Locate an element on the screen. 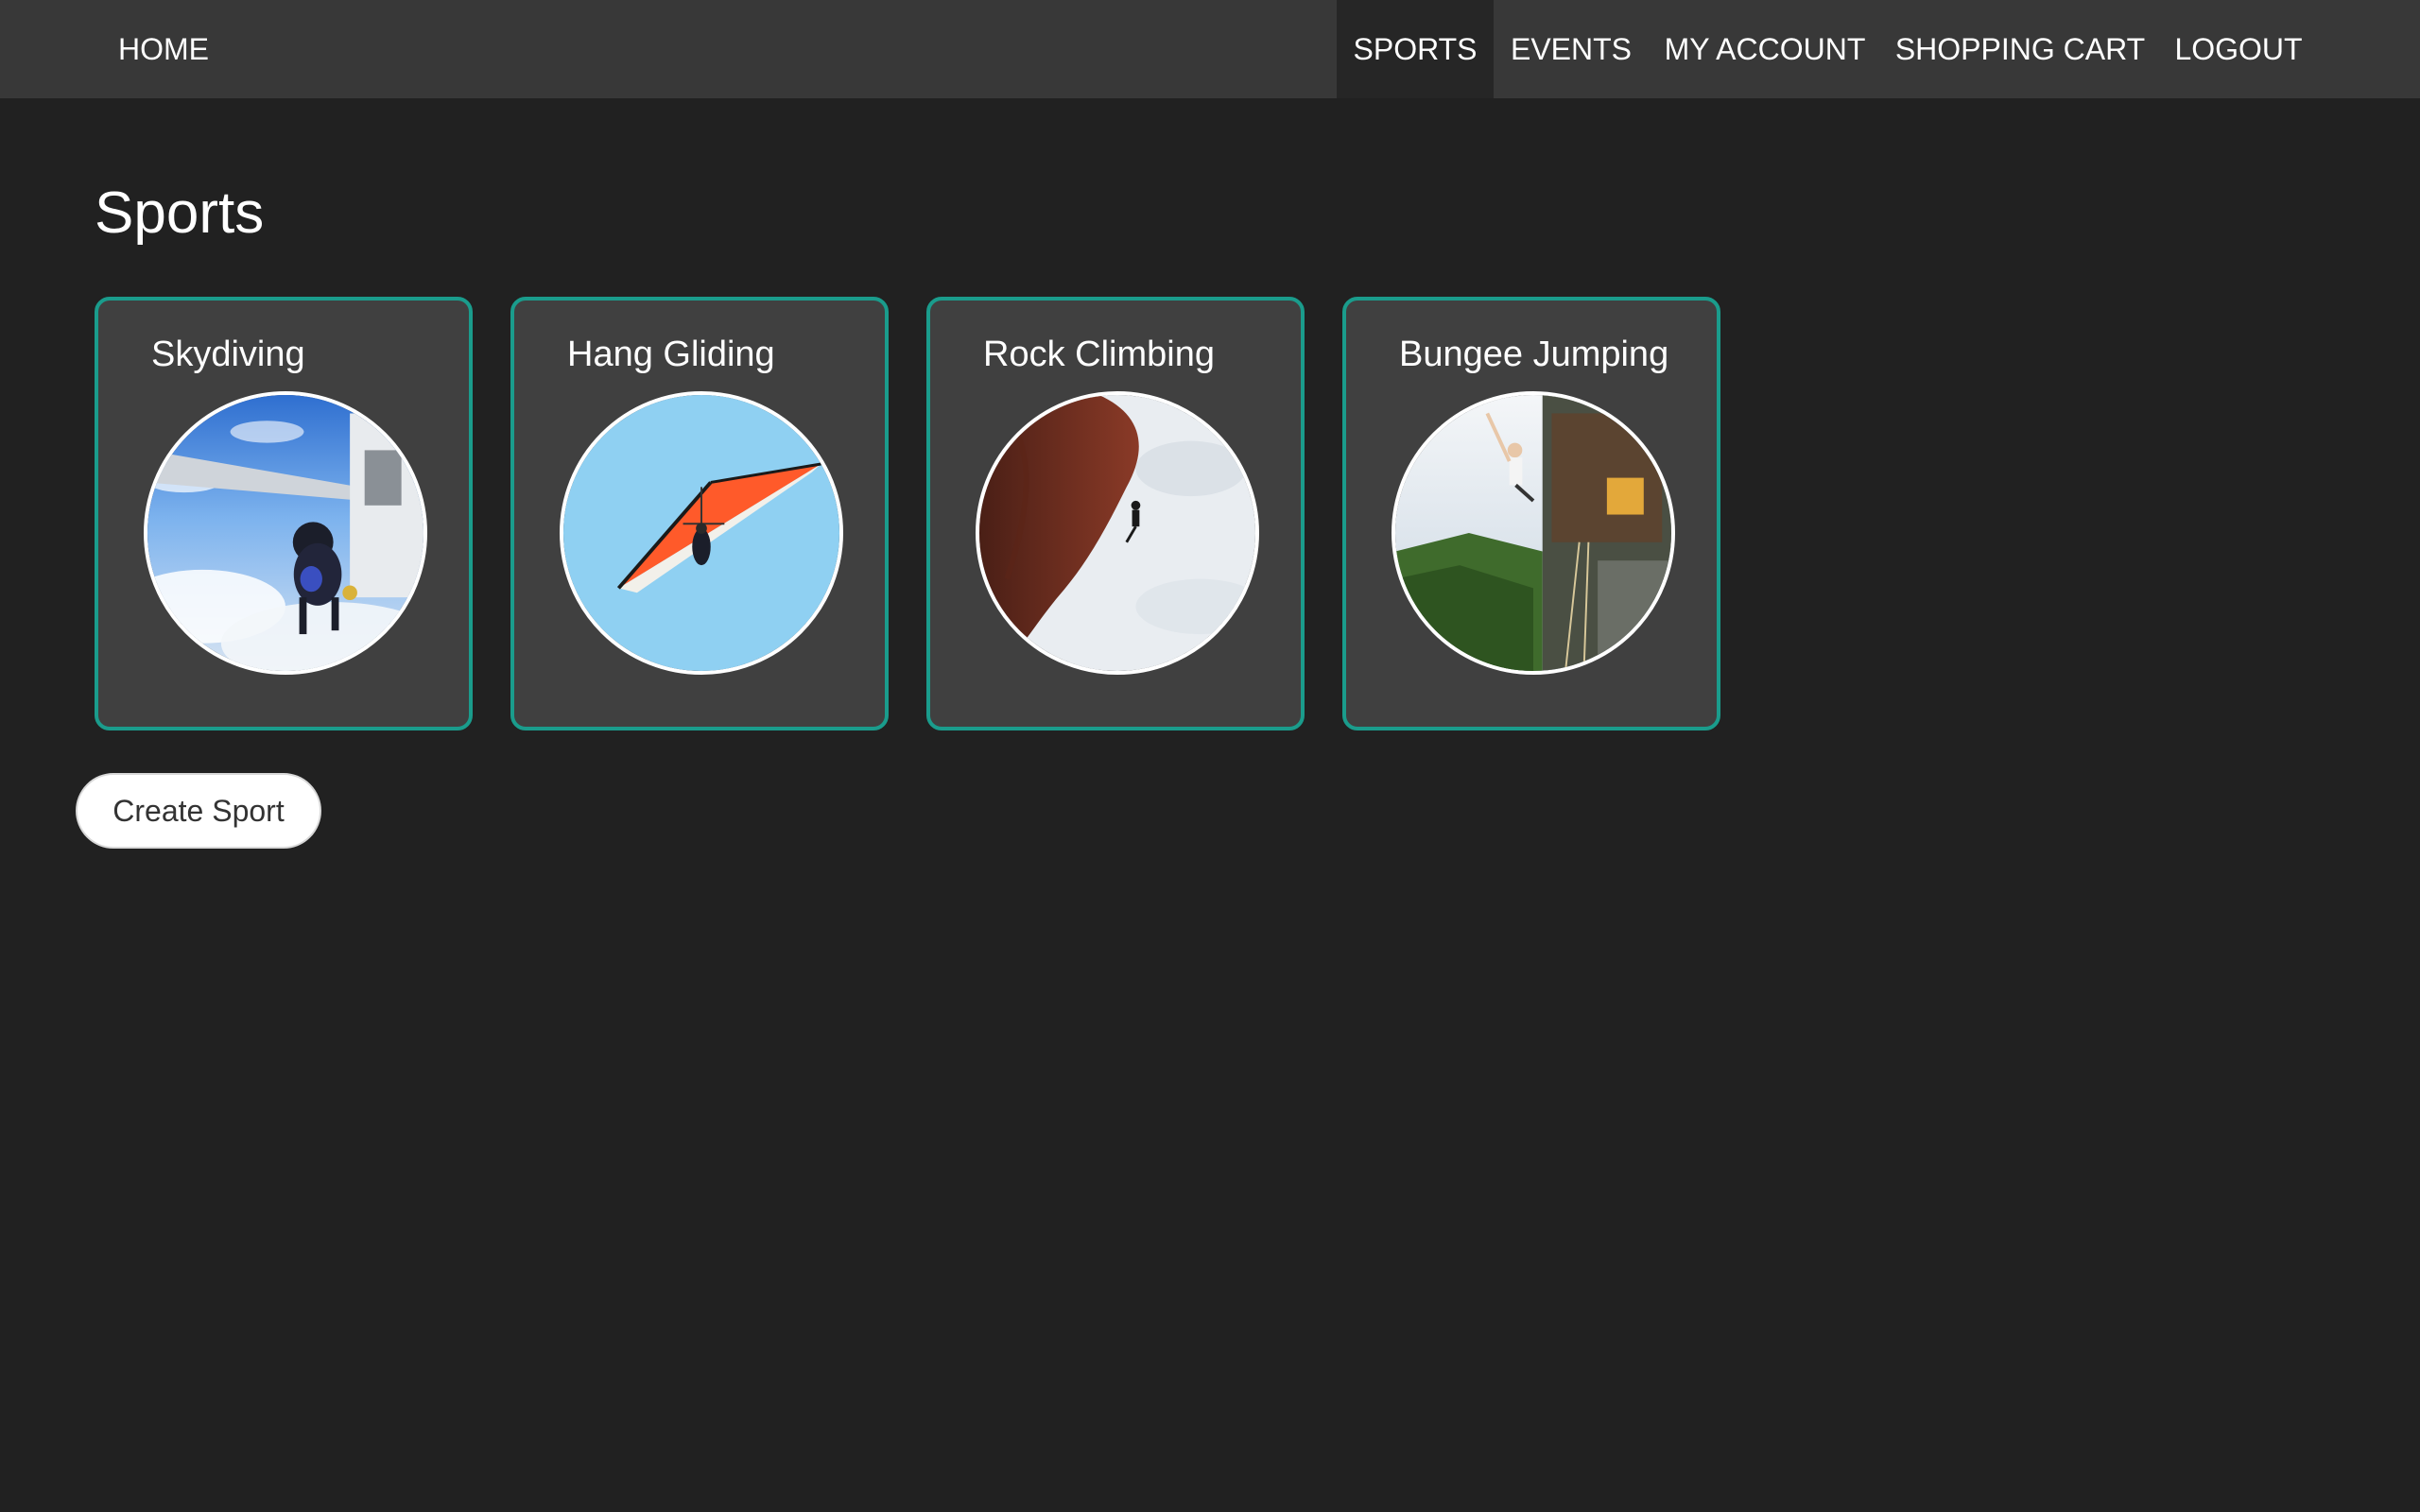 This screenshot has height=1512, width=2420. sport-card-hang-gliding: Hang Gliding is located at coordinates (699, 513).